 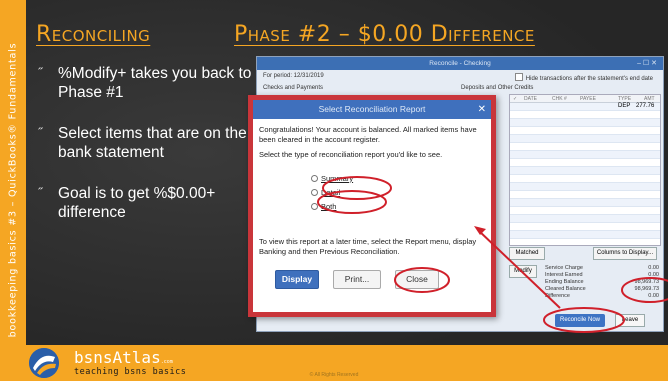 What do you see at coordinates (482, 109) in the screenshot?
I see `close-icon: ✕` at bounding box center [482, 109].